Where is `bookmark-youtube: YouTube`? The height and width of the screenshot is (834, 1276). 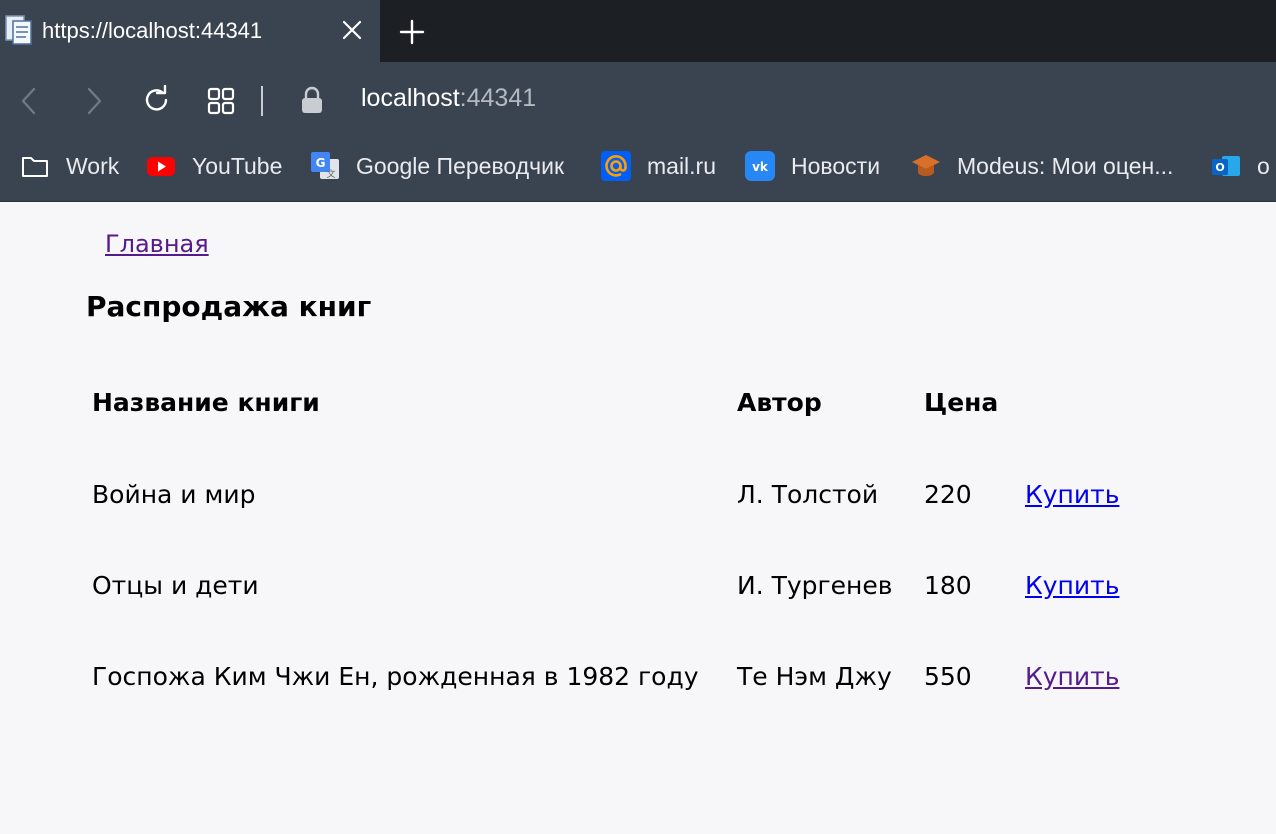 bookmark-youtube: YouTube is located at coordinates (214, 166).